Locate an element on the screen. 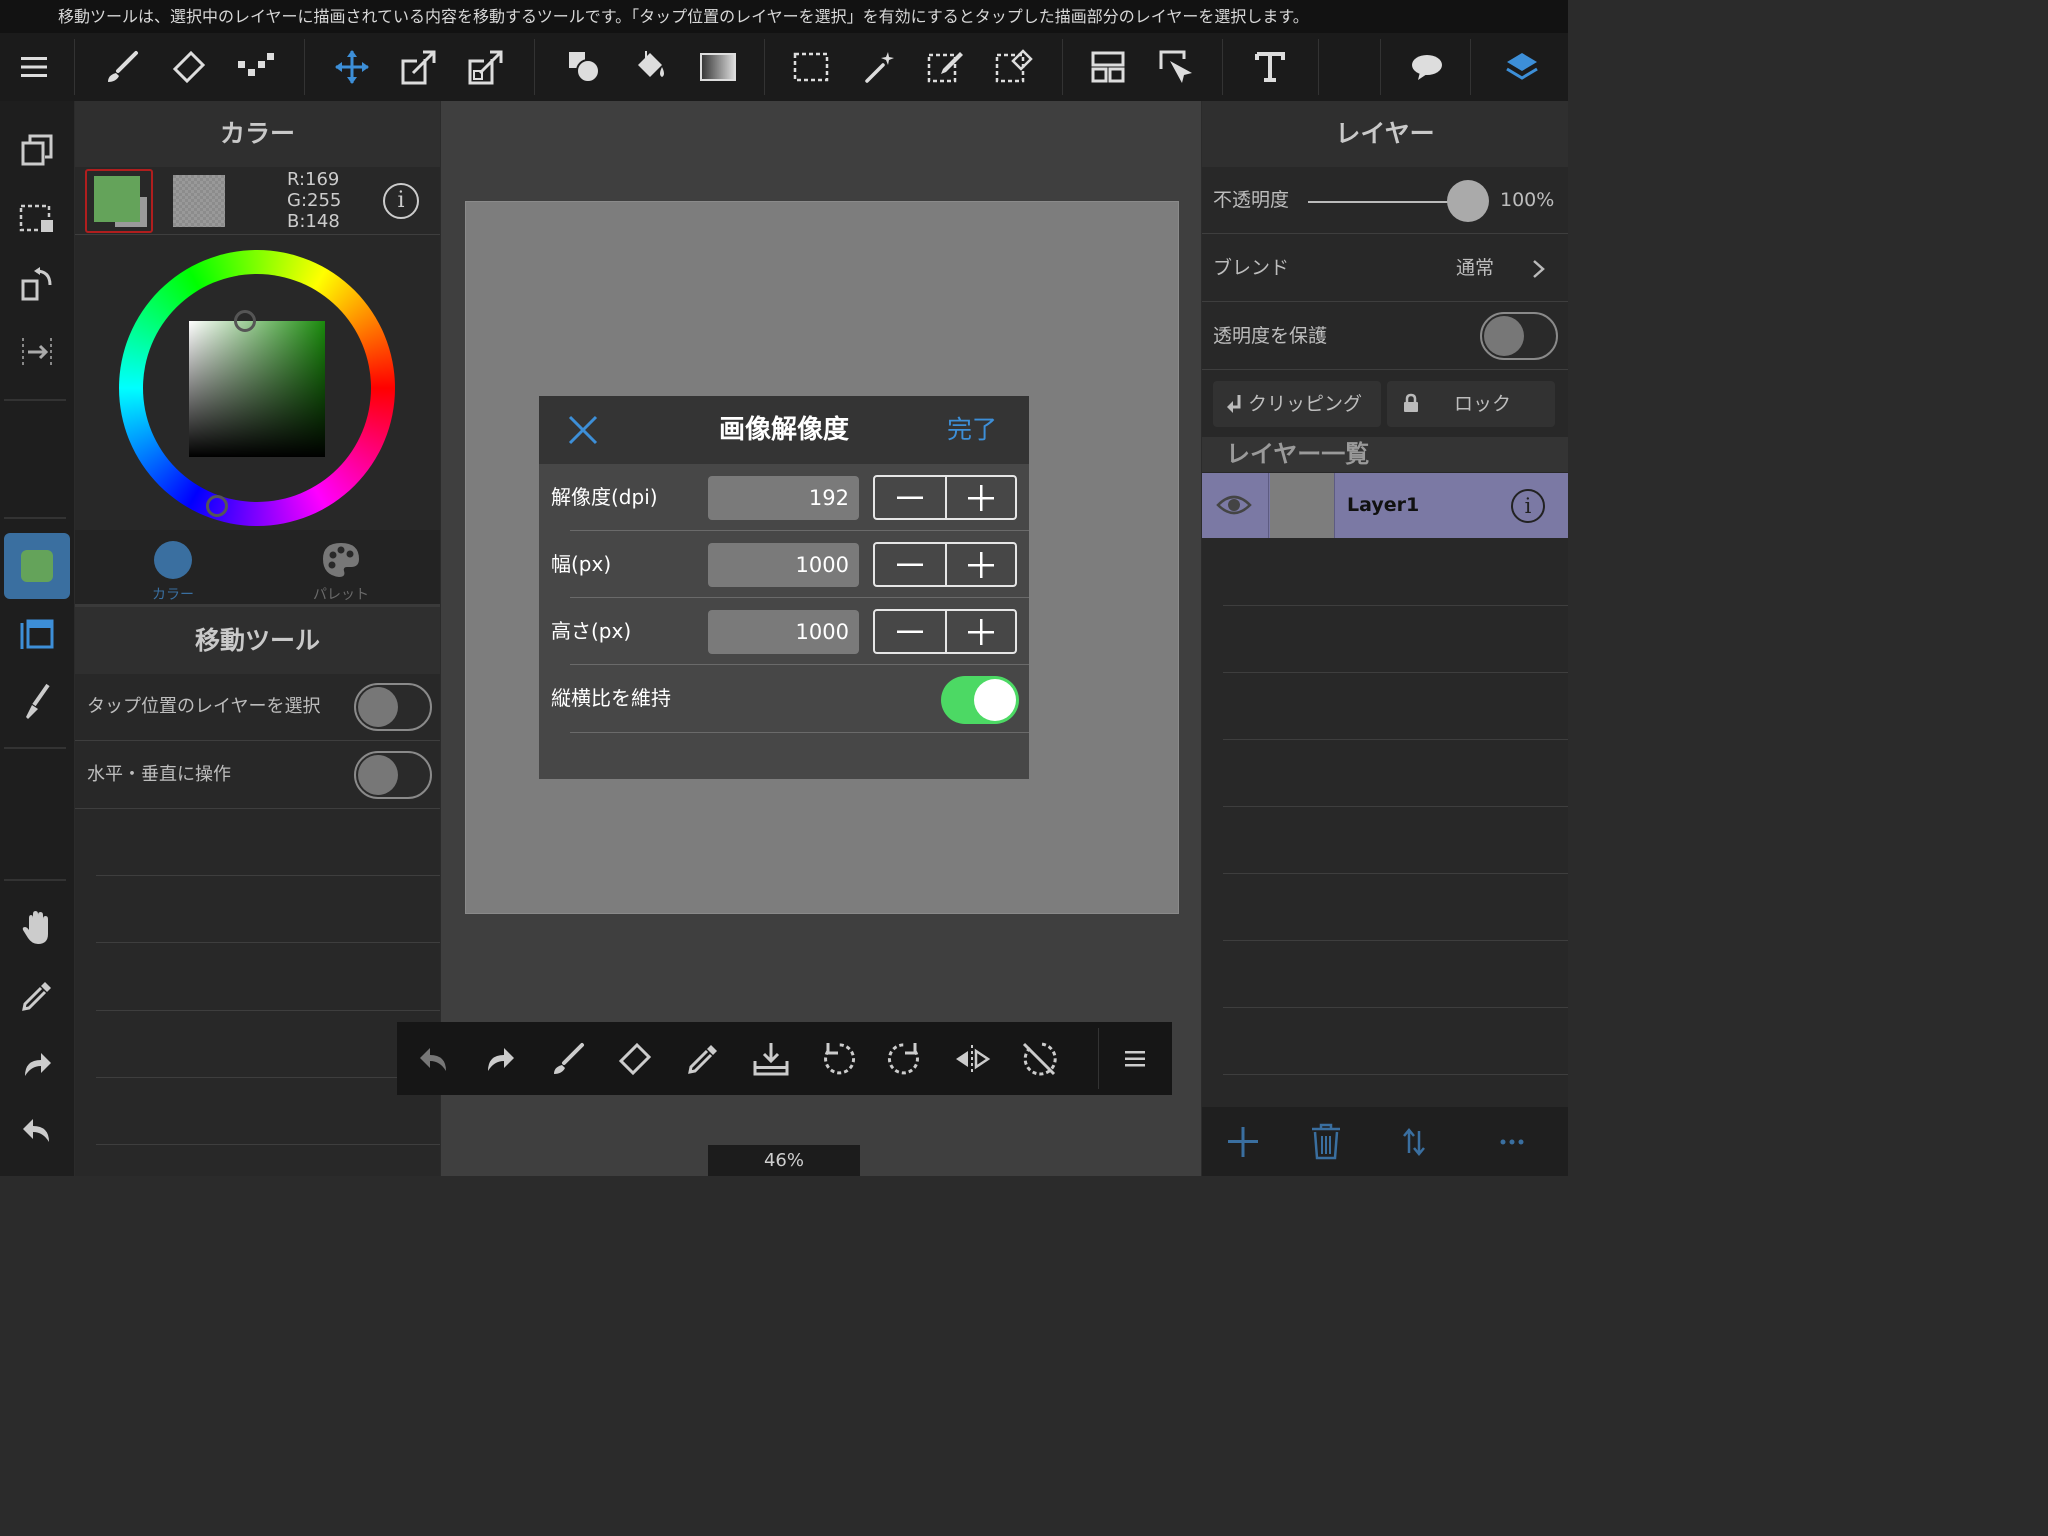 The width and height of the screenshot is (2048, 1536). width-minus-button is located at coordinates (910, 564).